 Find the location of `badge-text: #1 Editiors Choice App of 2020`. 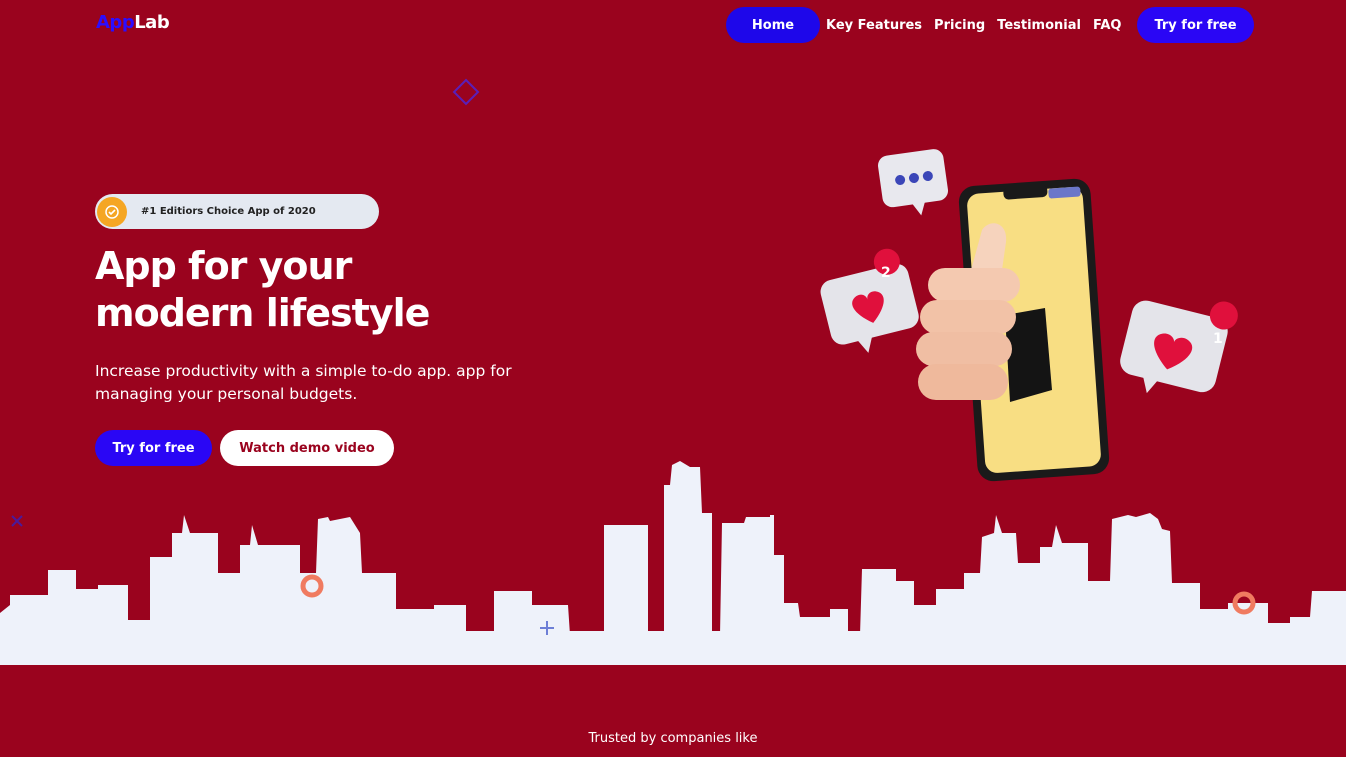

badge-text: #1 Editiors Choice App of 2020 is located at coordinates (228, 211).